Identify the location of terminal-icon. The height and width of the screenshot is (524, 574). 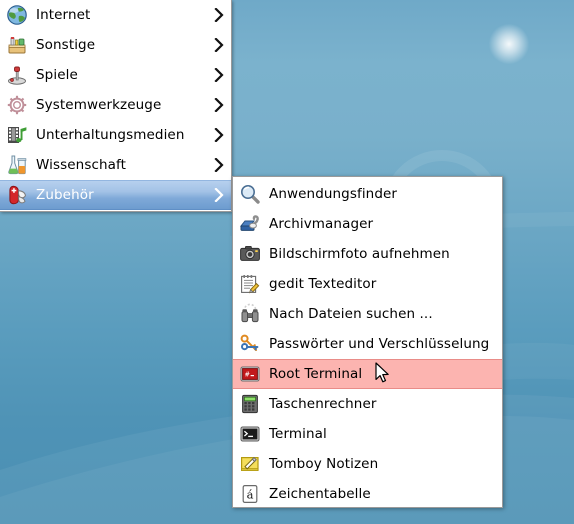
(250, 434).